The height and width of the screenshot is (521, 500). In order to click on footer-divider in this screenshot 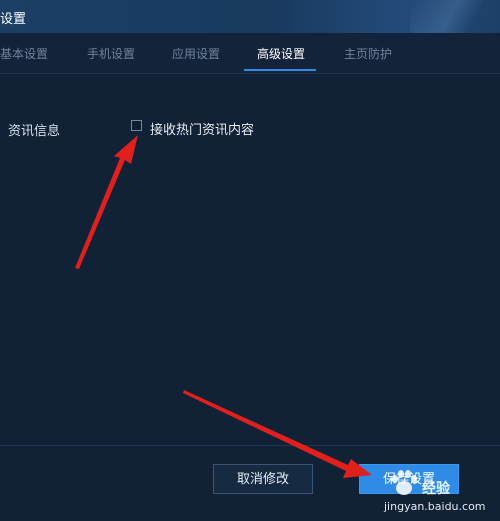, I will do `click(250, 445)`.